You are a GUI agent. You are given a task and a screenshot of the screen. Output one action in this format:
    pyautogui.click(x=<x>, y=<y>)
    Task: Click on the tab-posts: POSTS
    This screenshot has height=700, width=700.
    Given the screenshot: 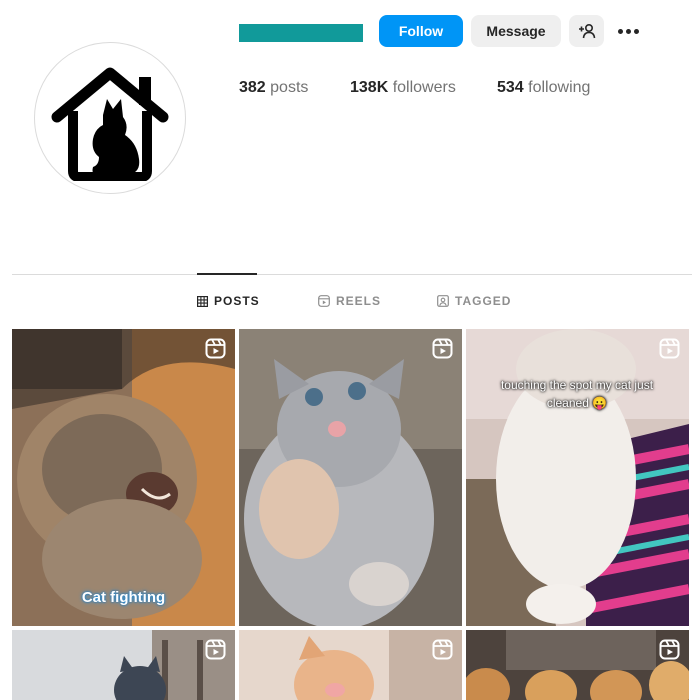 What is the action you would take?
    pyautogui.click(x=228, y=301)
    